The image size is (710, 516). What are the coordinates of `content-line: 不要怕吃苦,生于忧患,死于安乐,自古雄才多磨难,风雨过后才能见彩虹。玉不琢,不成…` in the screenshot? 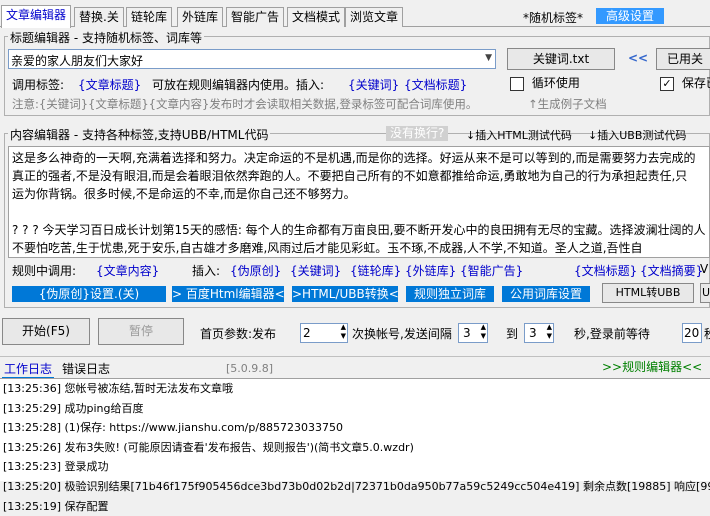 It's located at (327, 248).